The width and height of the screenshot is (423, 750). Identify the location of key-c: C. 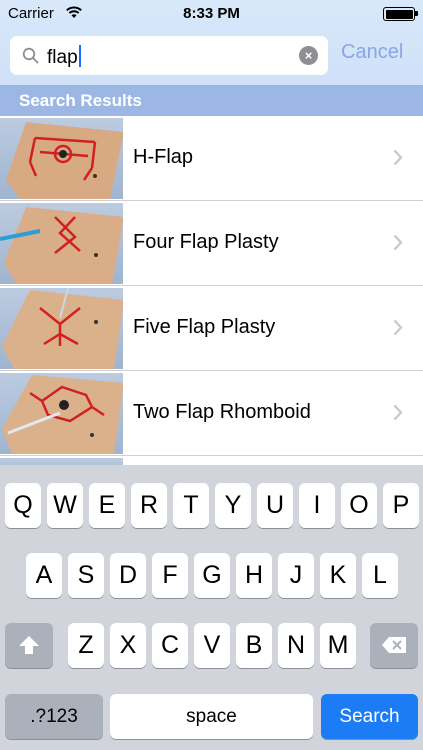
(170, 645).